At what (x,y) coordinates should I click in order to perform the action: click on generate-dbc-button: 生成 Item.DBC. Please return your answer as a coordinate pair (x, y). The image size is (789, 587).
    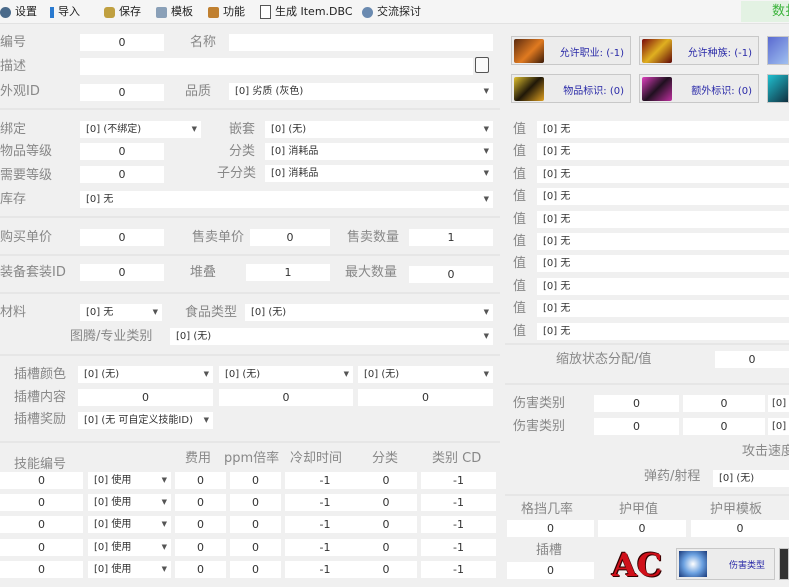
    Looking at the image, I should click on (306, 12).